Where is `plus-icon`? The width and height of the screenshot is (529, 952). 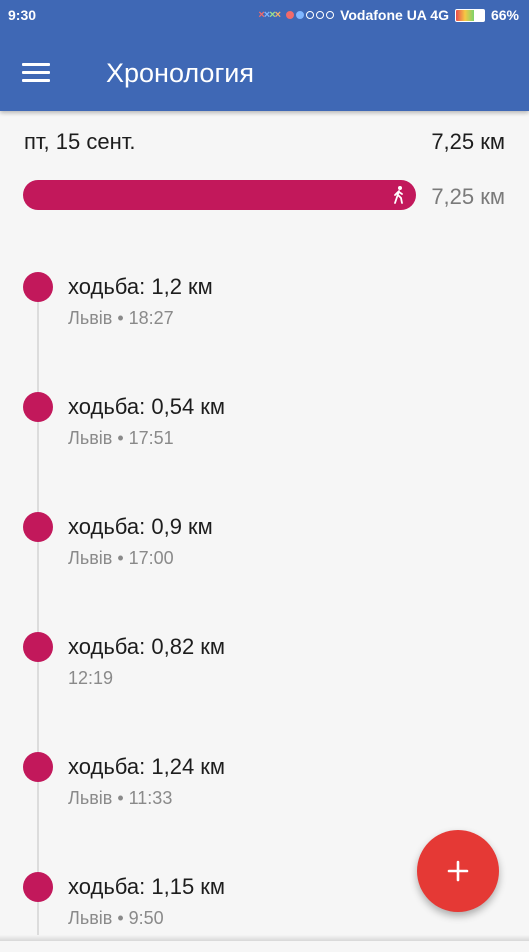 plus-icon is located at coordinates (458, 871).